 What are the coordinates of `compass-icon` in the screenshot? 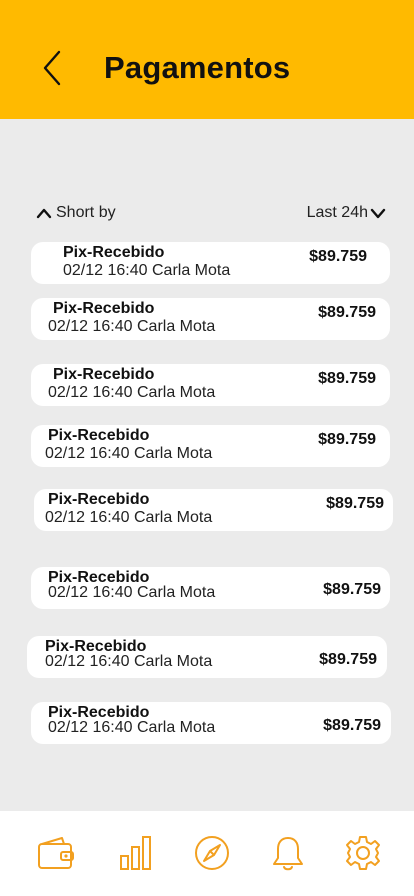 It's located at (212, 853).